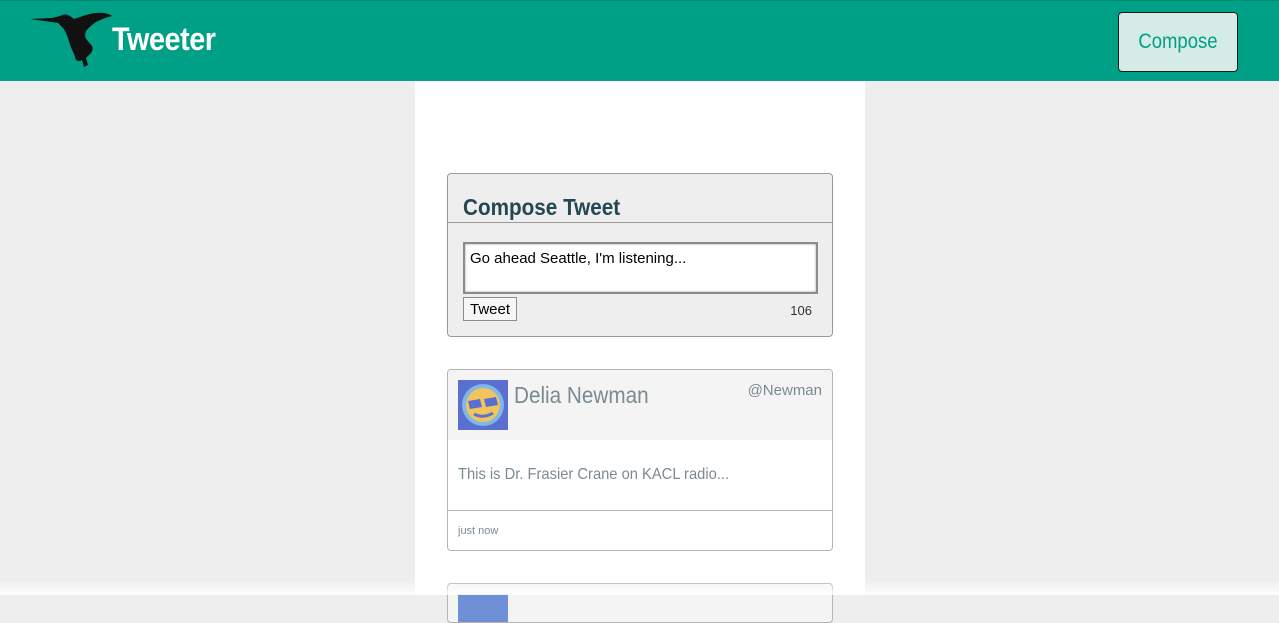 Image resolution: width=1279 pixels, height=623 pixels. I want to click on tweet-header: Delia Newman @Newman, so click(640, 405).